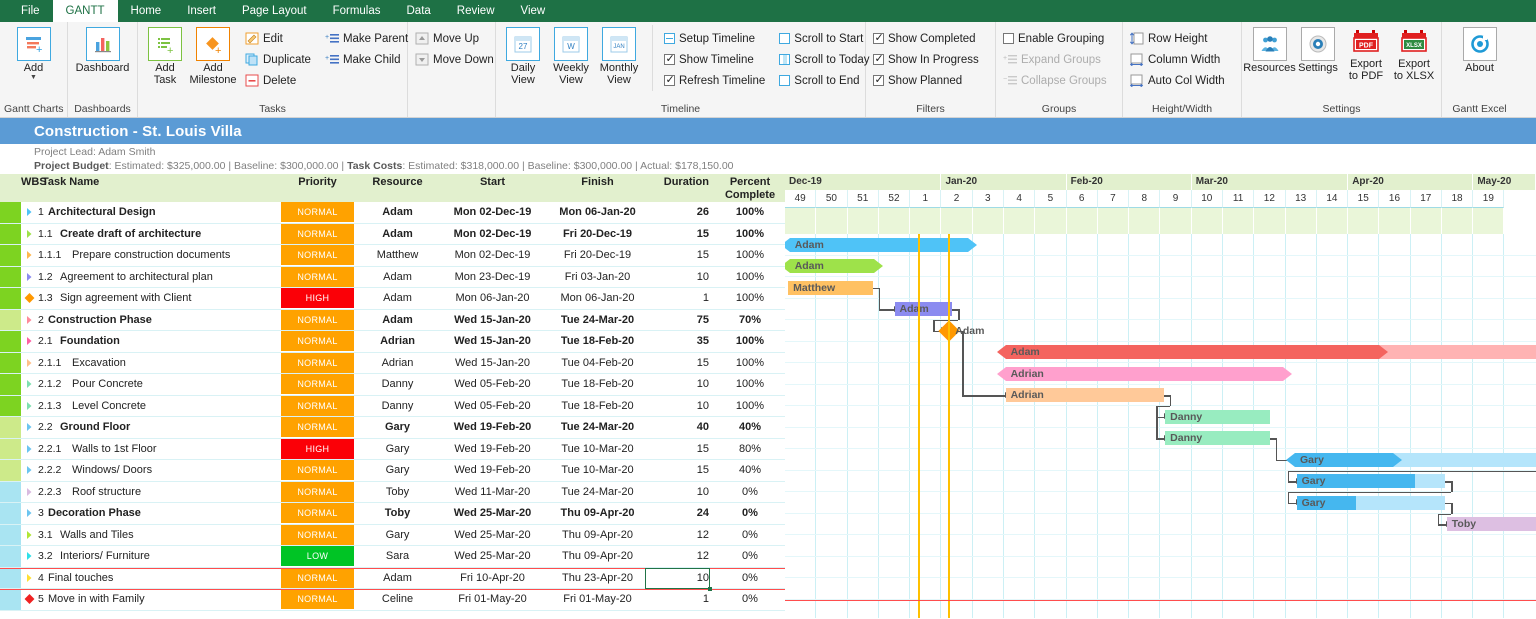  I want to click on col-header-priority: Priority, so click(317, 181).